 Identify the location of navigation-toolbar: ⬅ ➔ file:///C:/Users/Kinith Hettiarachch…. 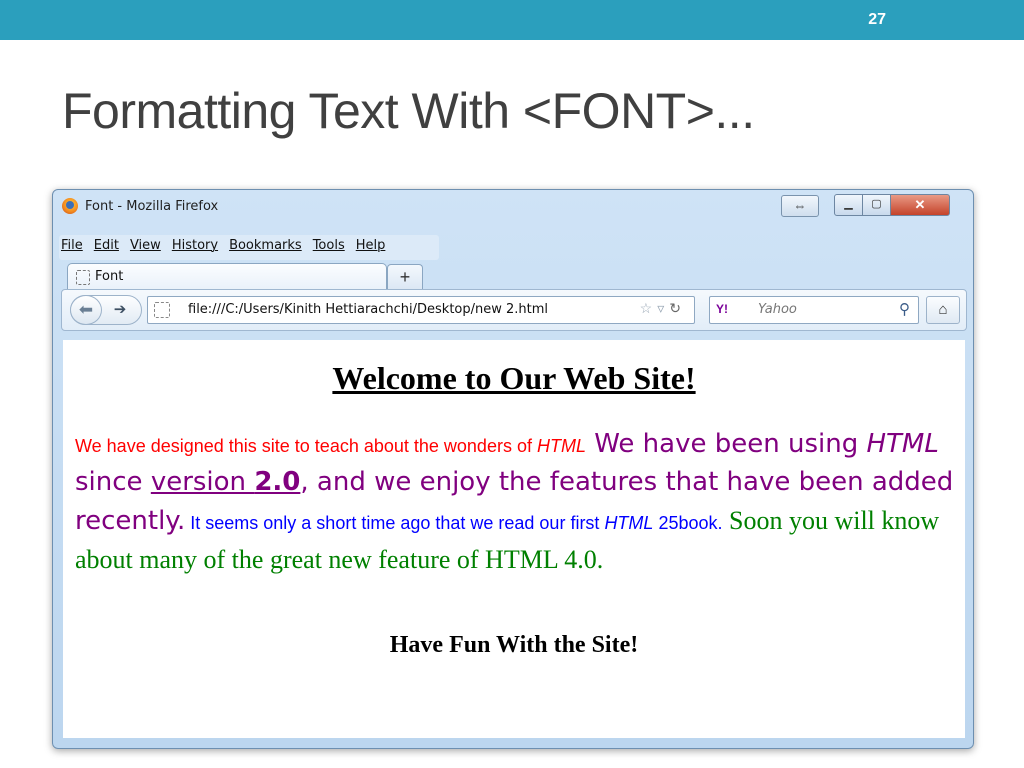
(514, 310).